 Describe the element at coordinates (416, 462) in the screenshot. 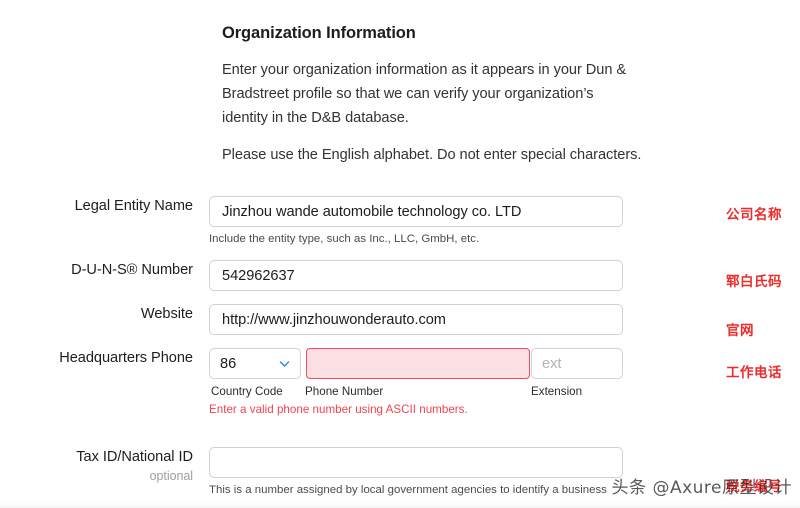

I see `tax-id-input` at that location.